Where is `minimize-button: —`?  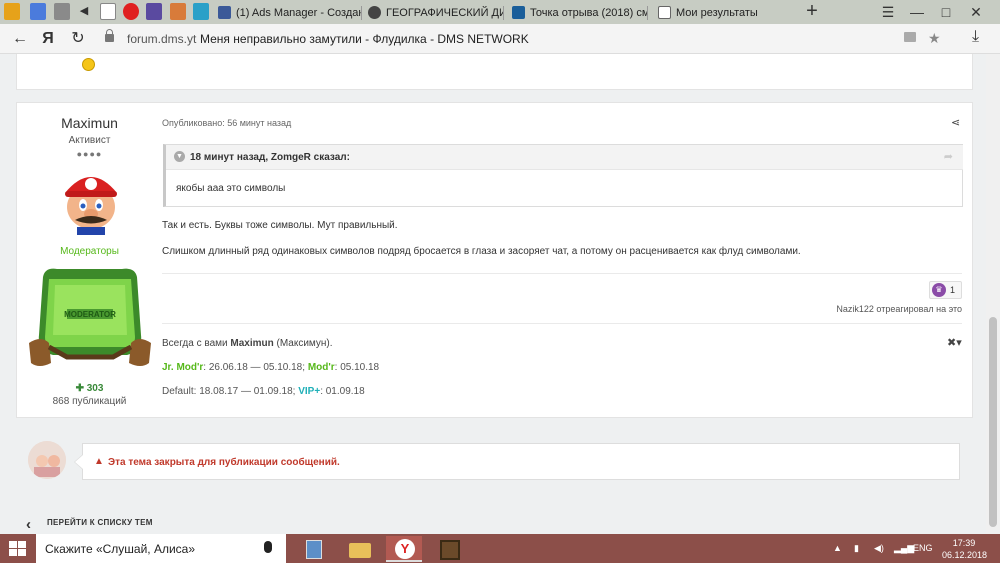
minimize-button: — is located at coordinates (917, 12).